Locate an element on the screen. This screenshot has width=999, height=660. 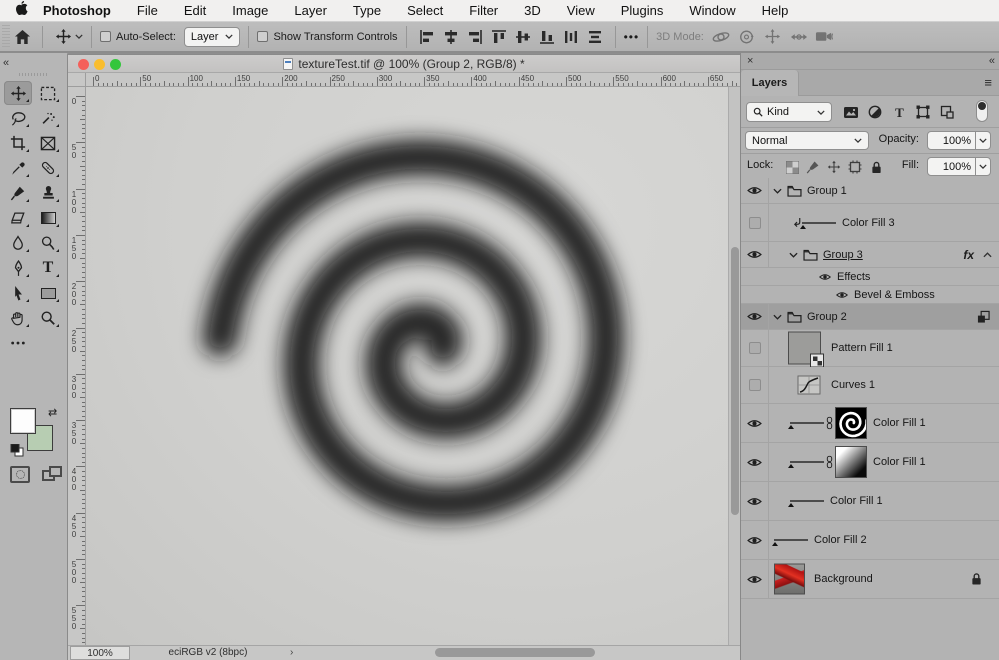
show-transform-checkbox is located at coordinates (263, 36).